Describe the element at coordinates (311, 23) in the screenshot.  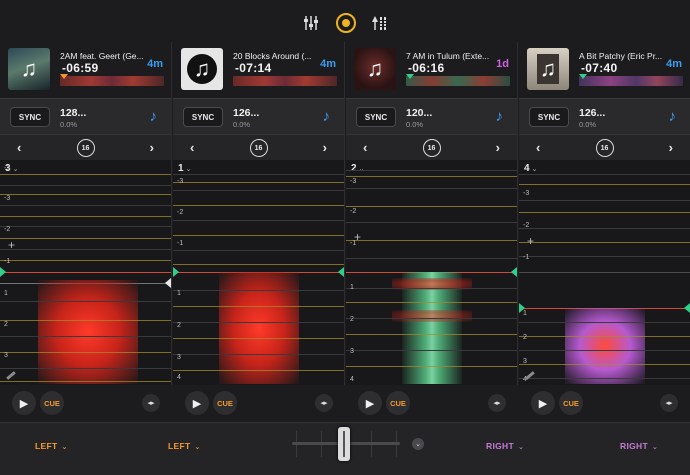
I see `sliders-icon` at that location.